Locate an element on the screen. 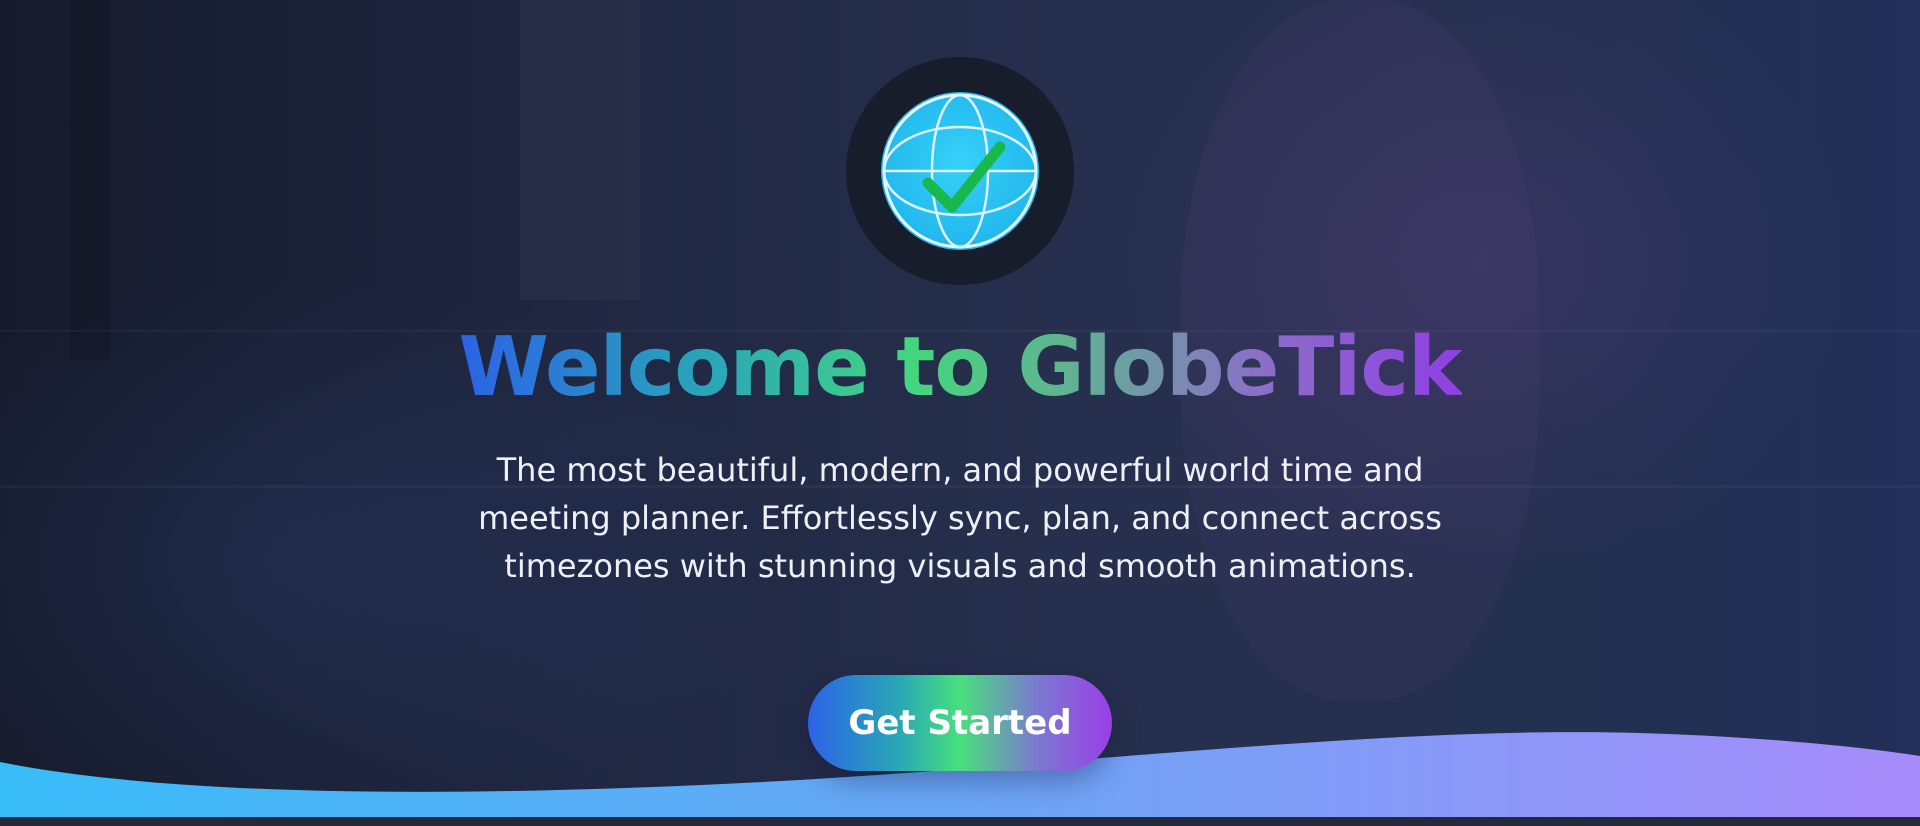 Image resolution: width=1920 pixels, height=826 pixels. page-title-text: Welcome to GlobeTick is located at coordinates (960, 367).